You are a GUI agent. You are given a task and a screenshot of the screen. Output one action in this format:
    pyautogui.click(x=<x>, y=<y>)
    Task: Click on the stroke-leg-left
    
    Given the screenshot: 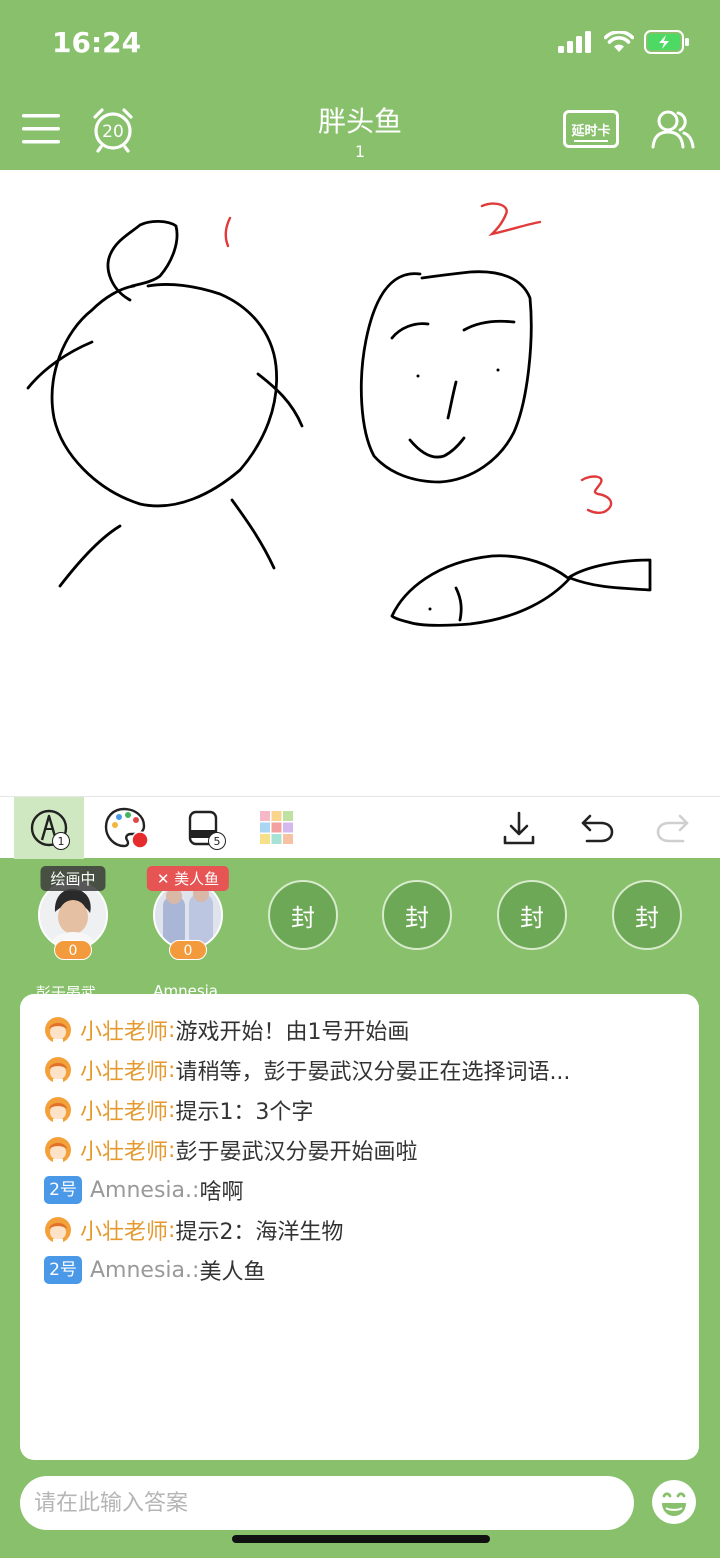 What is the action you would take?
    pyautogui.click(x=90, y=556)
    